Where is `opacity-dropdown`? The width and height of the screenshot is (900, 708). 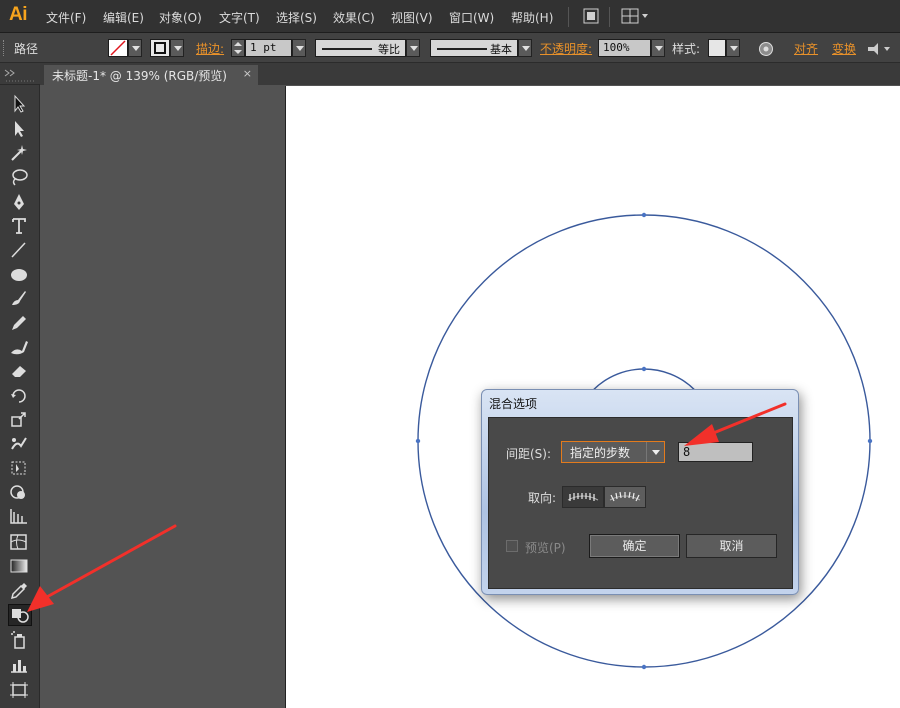 opacity-dropdown is located at coordinates (658, 48).